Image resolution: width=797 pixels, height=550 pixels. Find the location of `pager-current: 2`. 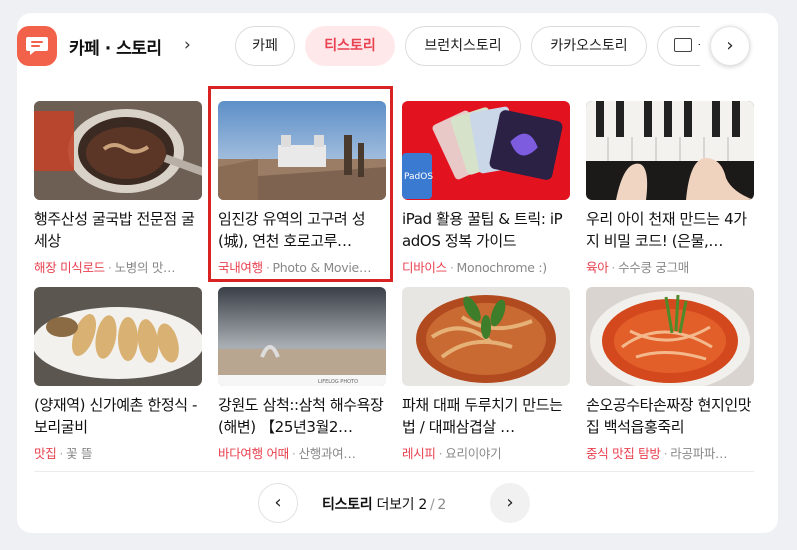

pager-current: 2 is located at coordinates (422, 505).